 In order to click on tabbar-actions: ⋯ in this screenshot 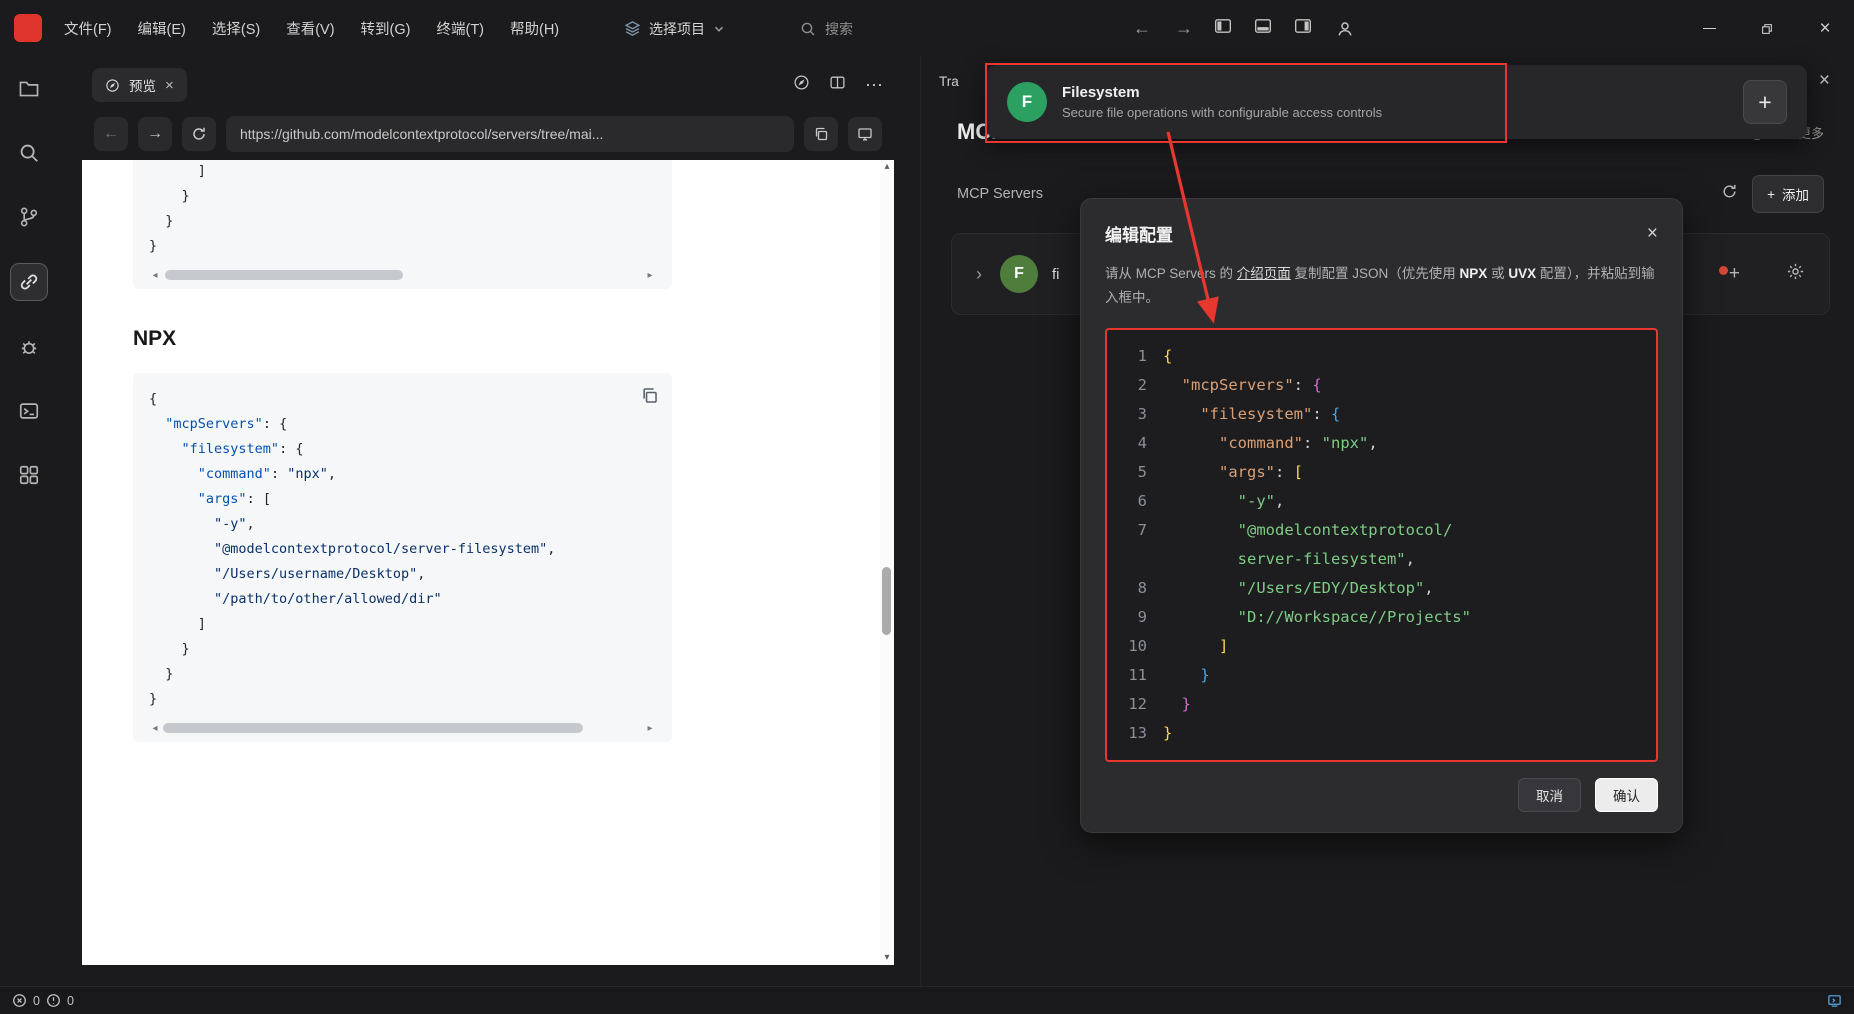, I will do `click(838, 85)`.